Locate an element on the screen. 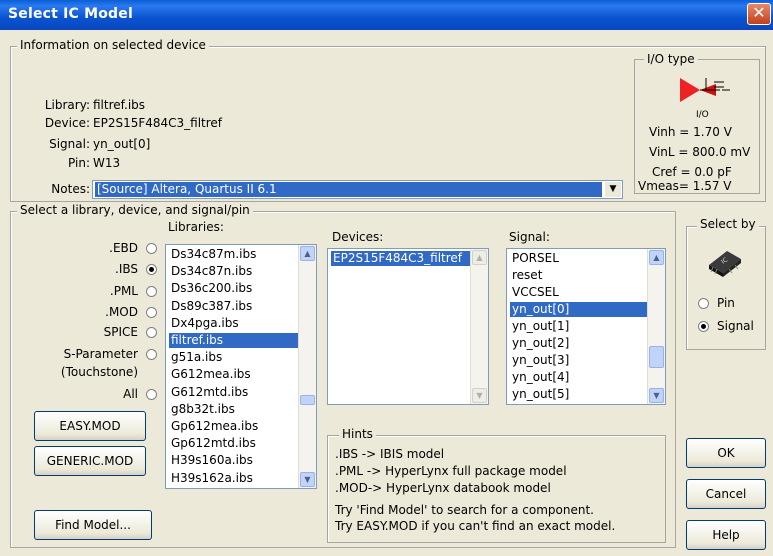 The height and width of the screenshot is (556, 773). list-item: G612mtd.ibs is located at coordinates (233, 392).